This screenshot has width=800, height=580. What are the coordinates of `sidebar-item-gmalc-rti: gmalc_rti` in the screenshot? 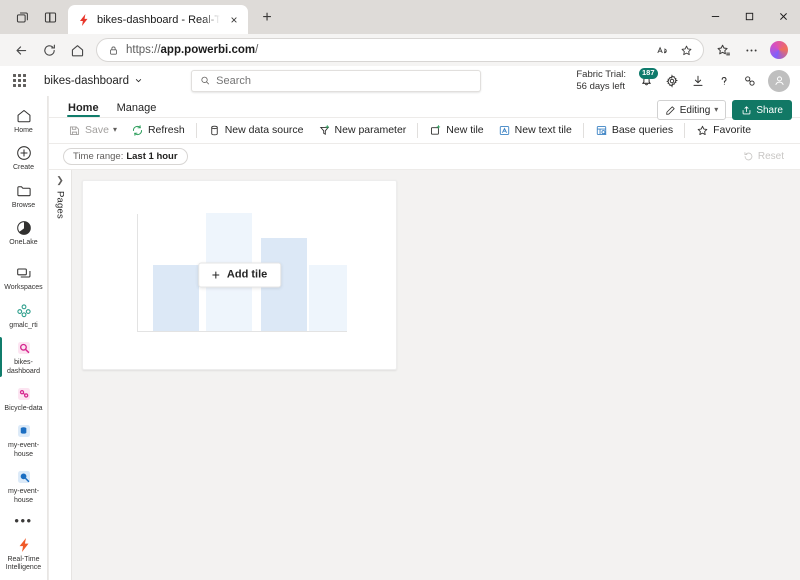 It's located at (24, 315).